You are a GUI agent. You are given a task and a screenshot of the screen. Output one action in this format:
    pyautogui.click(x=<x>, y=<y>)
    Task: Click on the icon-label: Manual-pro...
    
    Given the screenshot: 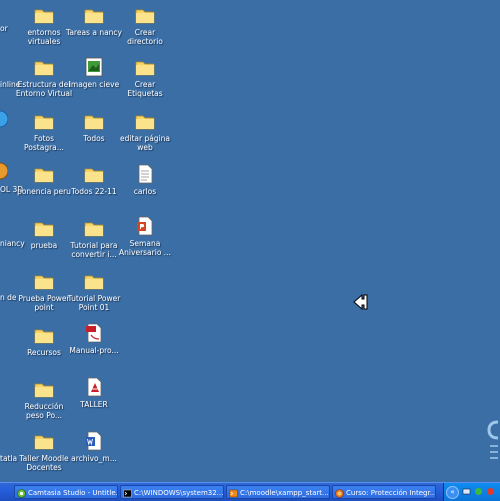 What is the action you would take?
    pyautogui.click(x=94, y=350)
    